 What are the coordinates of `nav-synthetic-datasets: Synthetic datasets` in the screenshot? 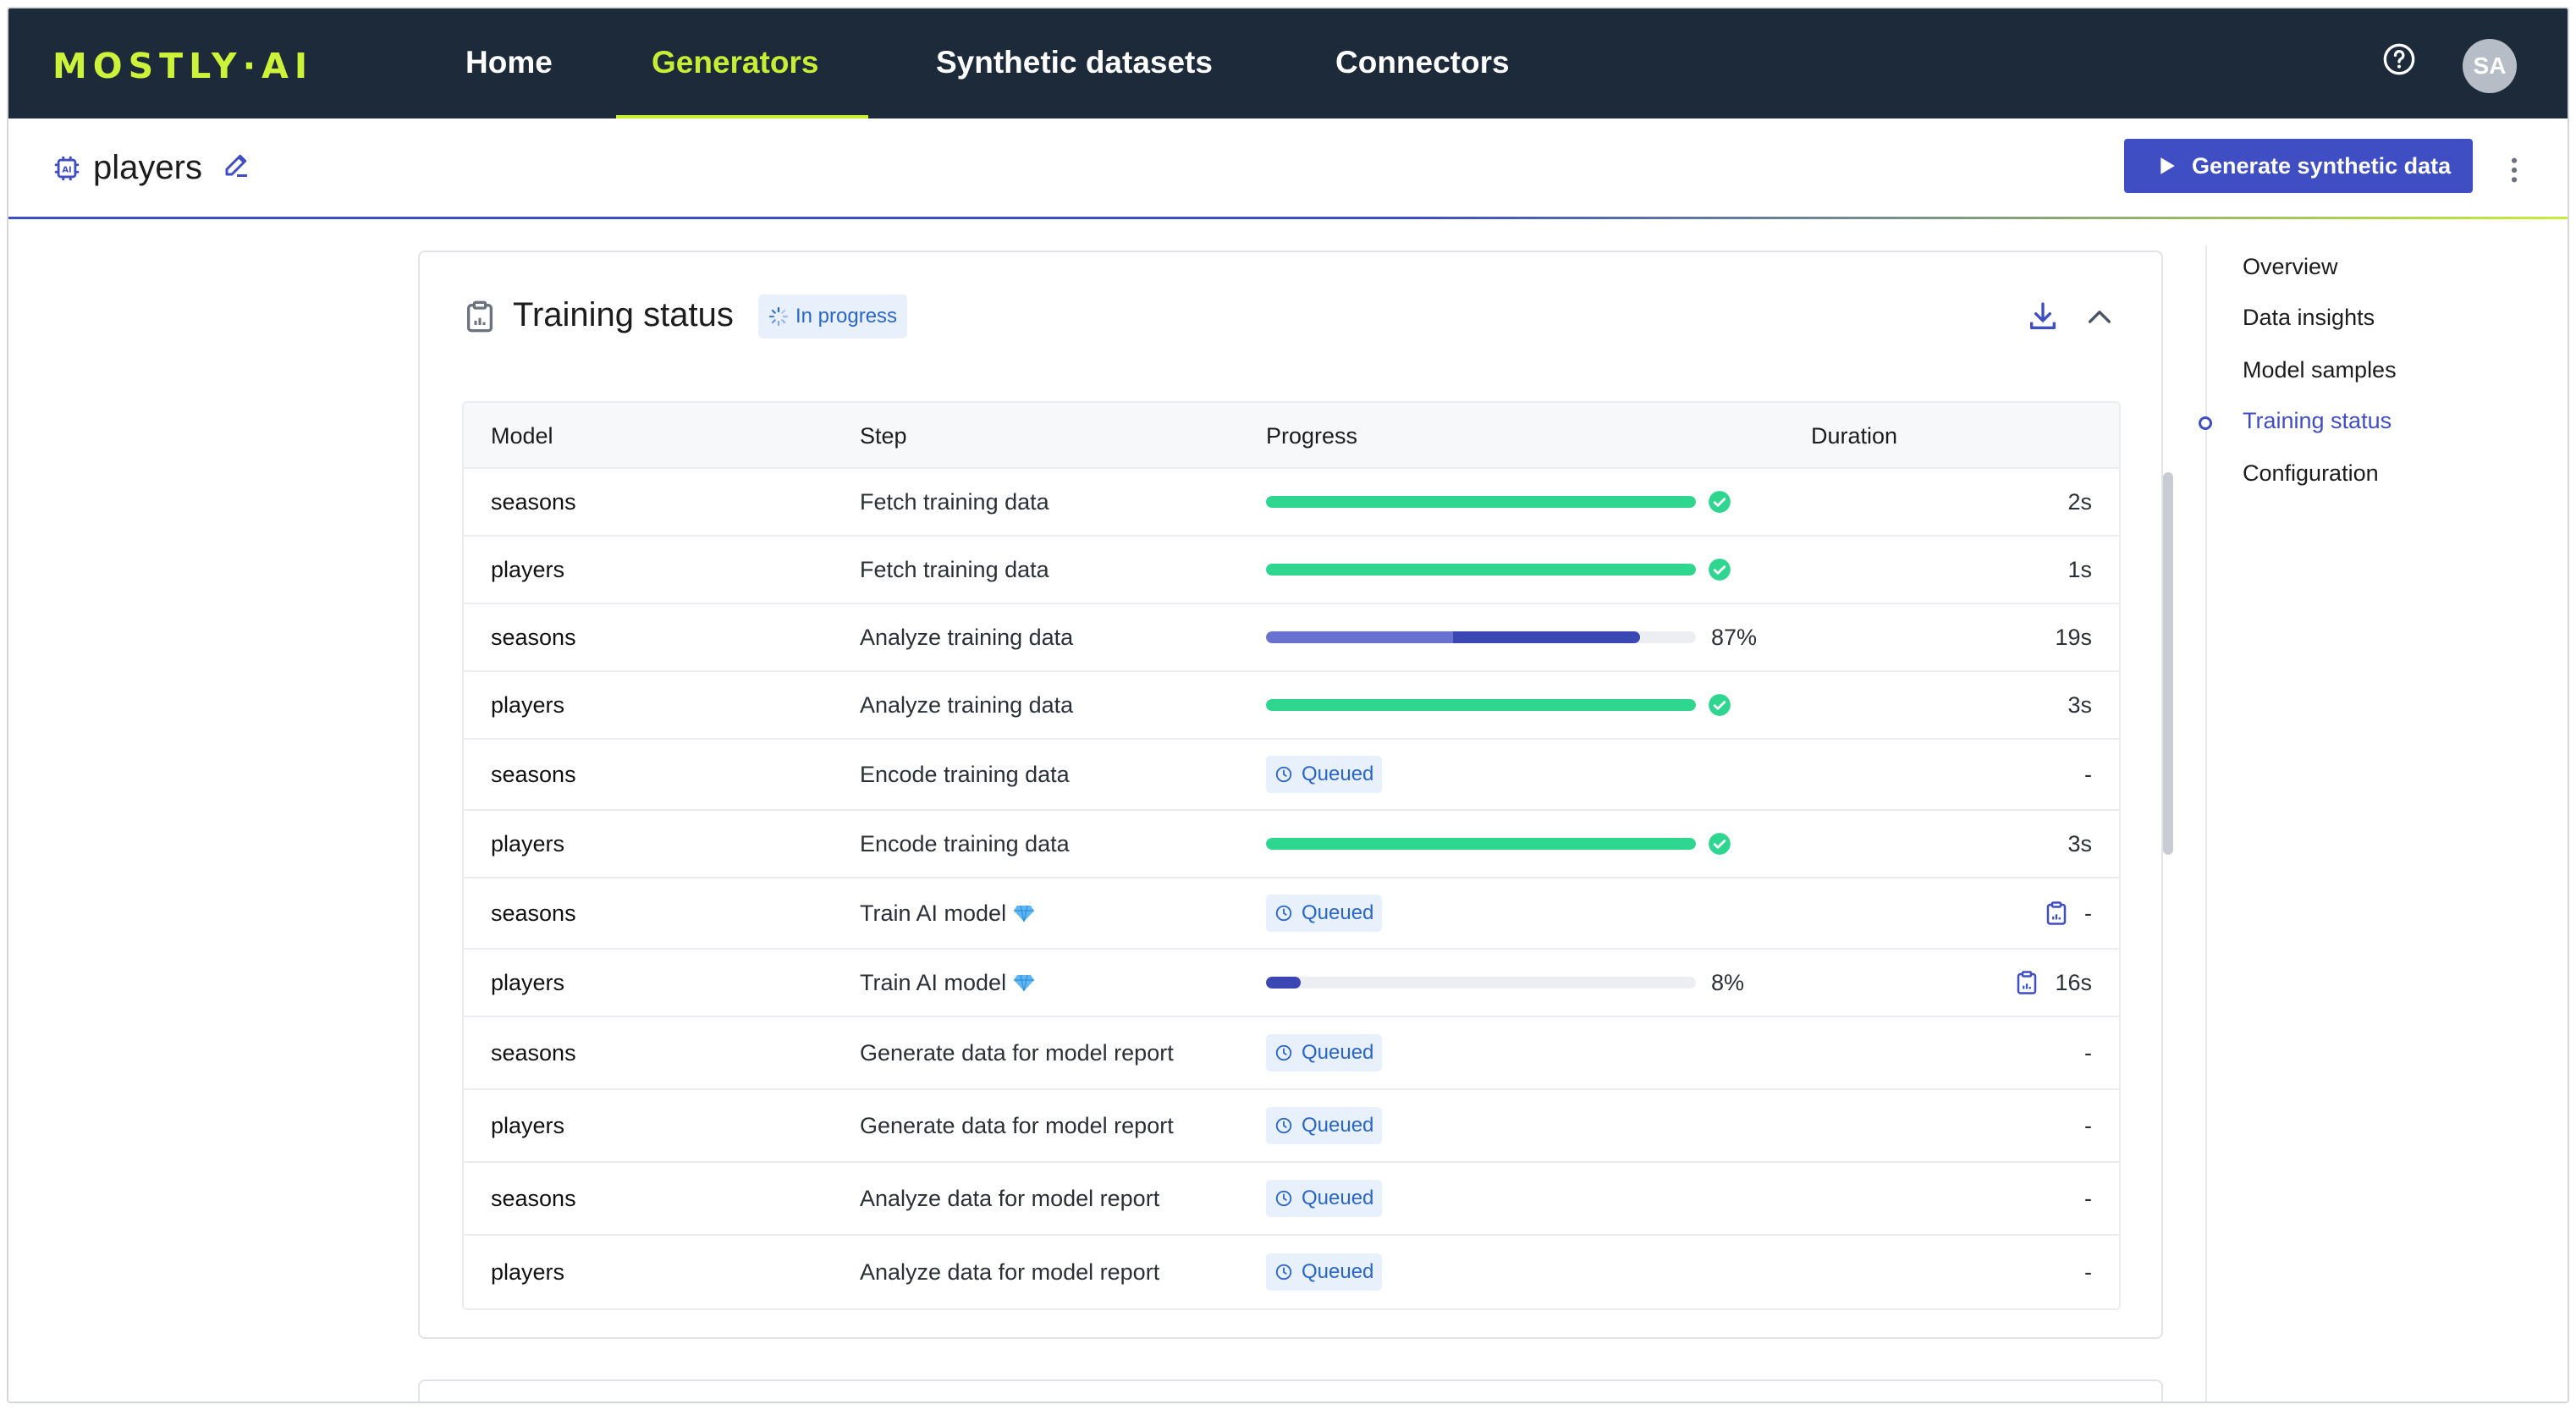 It's located at (1074, 63).